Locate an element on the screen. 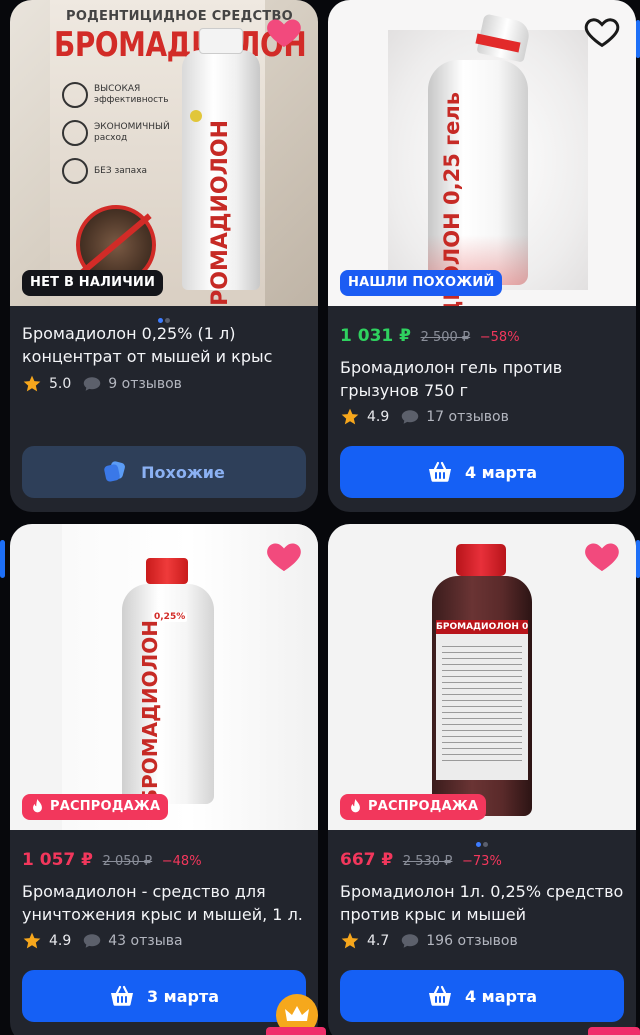 This screenshot has width=640, height=1035. rating-row: 4.7 196 отзывов is located at coordinates (429, 941).